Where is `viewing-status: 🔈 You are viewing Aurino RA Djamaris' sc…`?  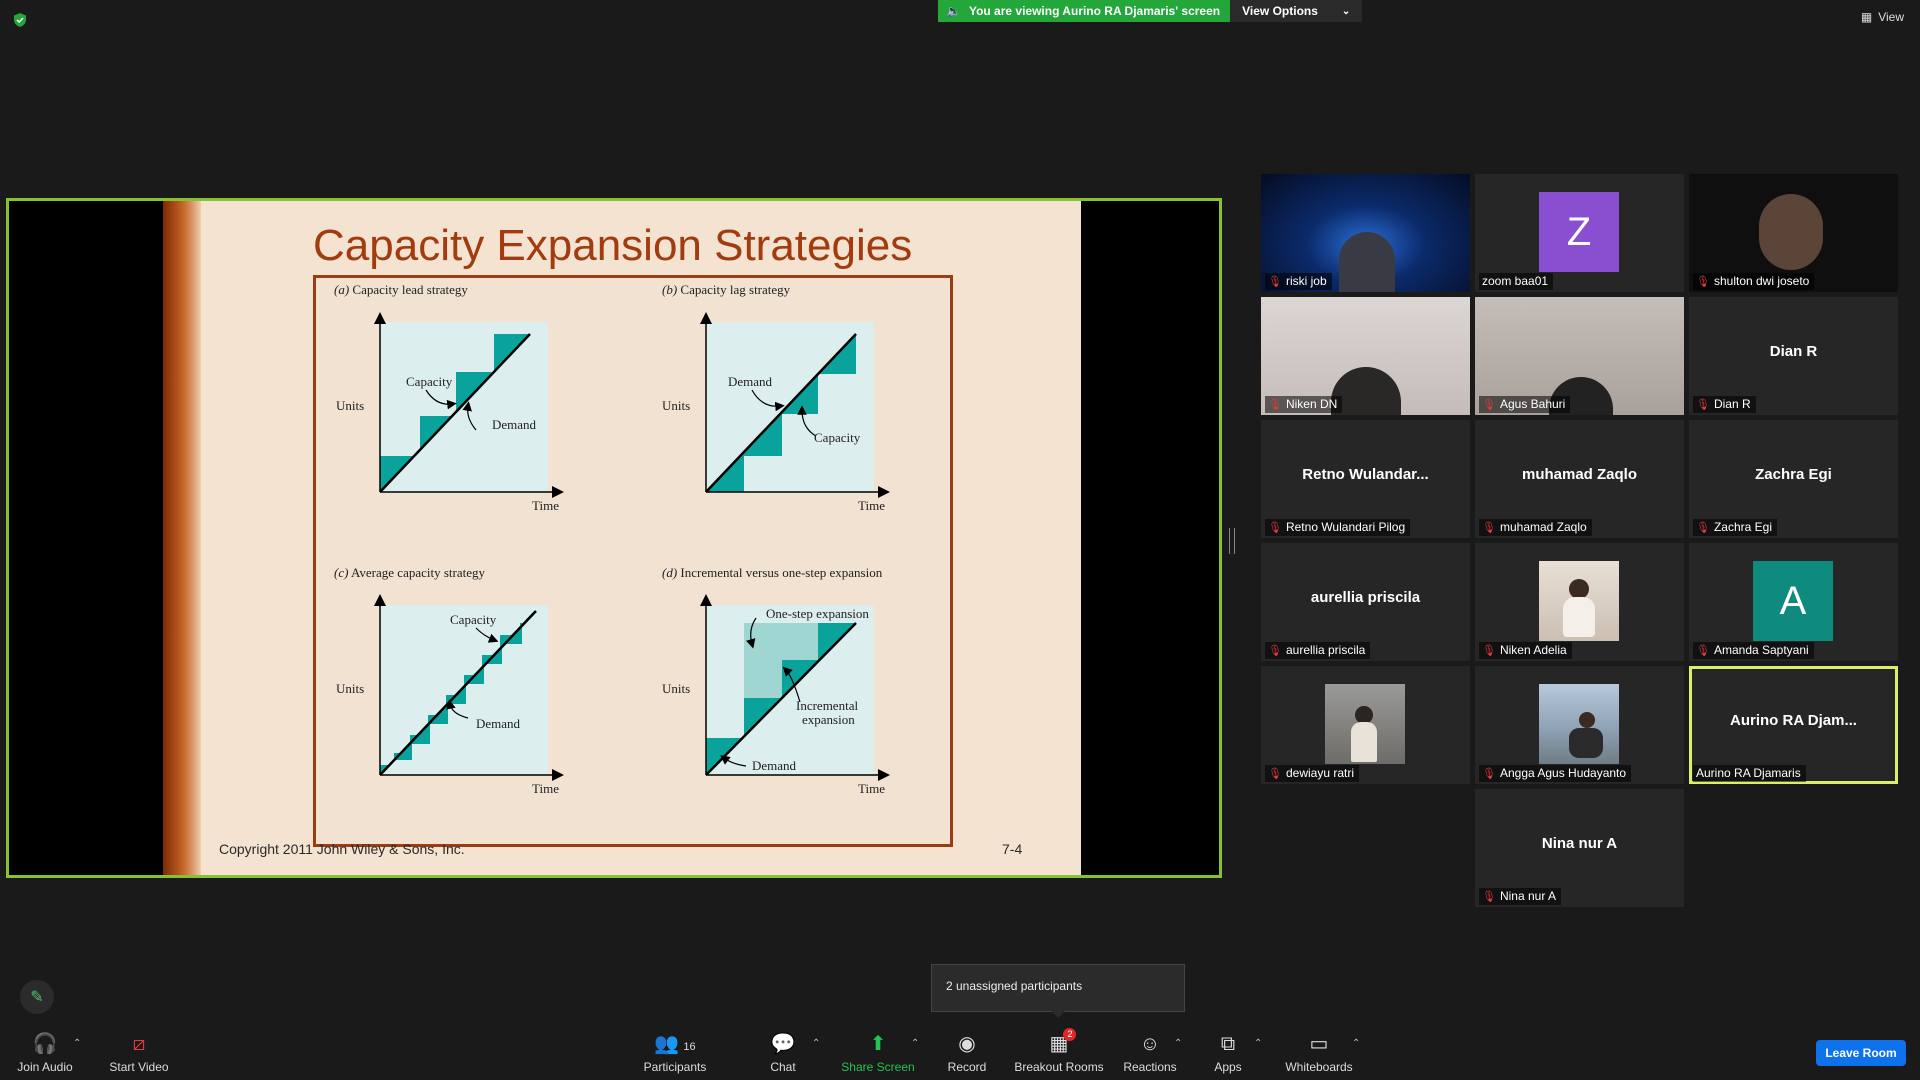
viewing-status: 🔈 You are viewing Aurino RA Djamaris' sc… is located at coordinates (1084, 11).